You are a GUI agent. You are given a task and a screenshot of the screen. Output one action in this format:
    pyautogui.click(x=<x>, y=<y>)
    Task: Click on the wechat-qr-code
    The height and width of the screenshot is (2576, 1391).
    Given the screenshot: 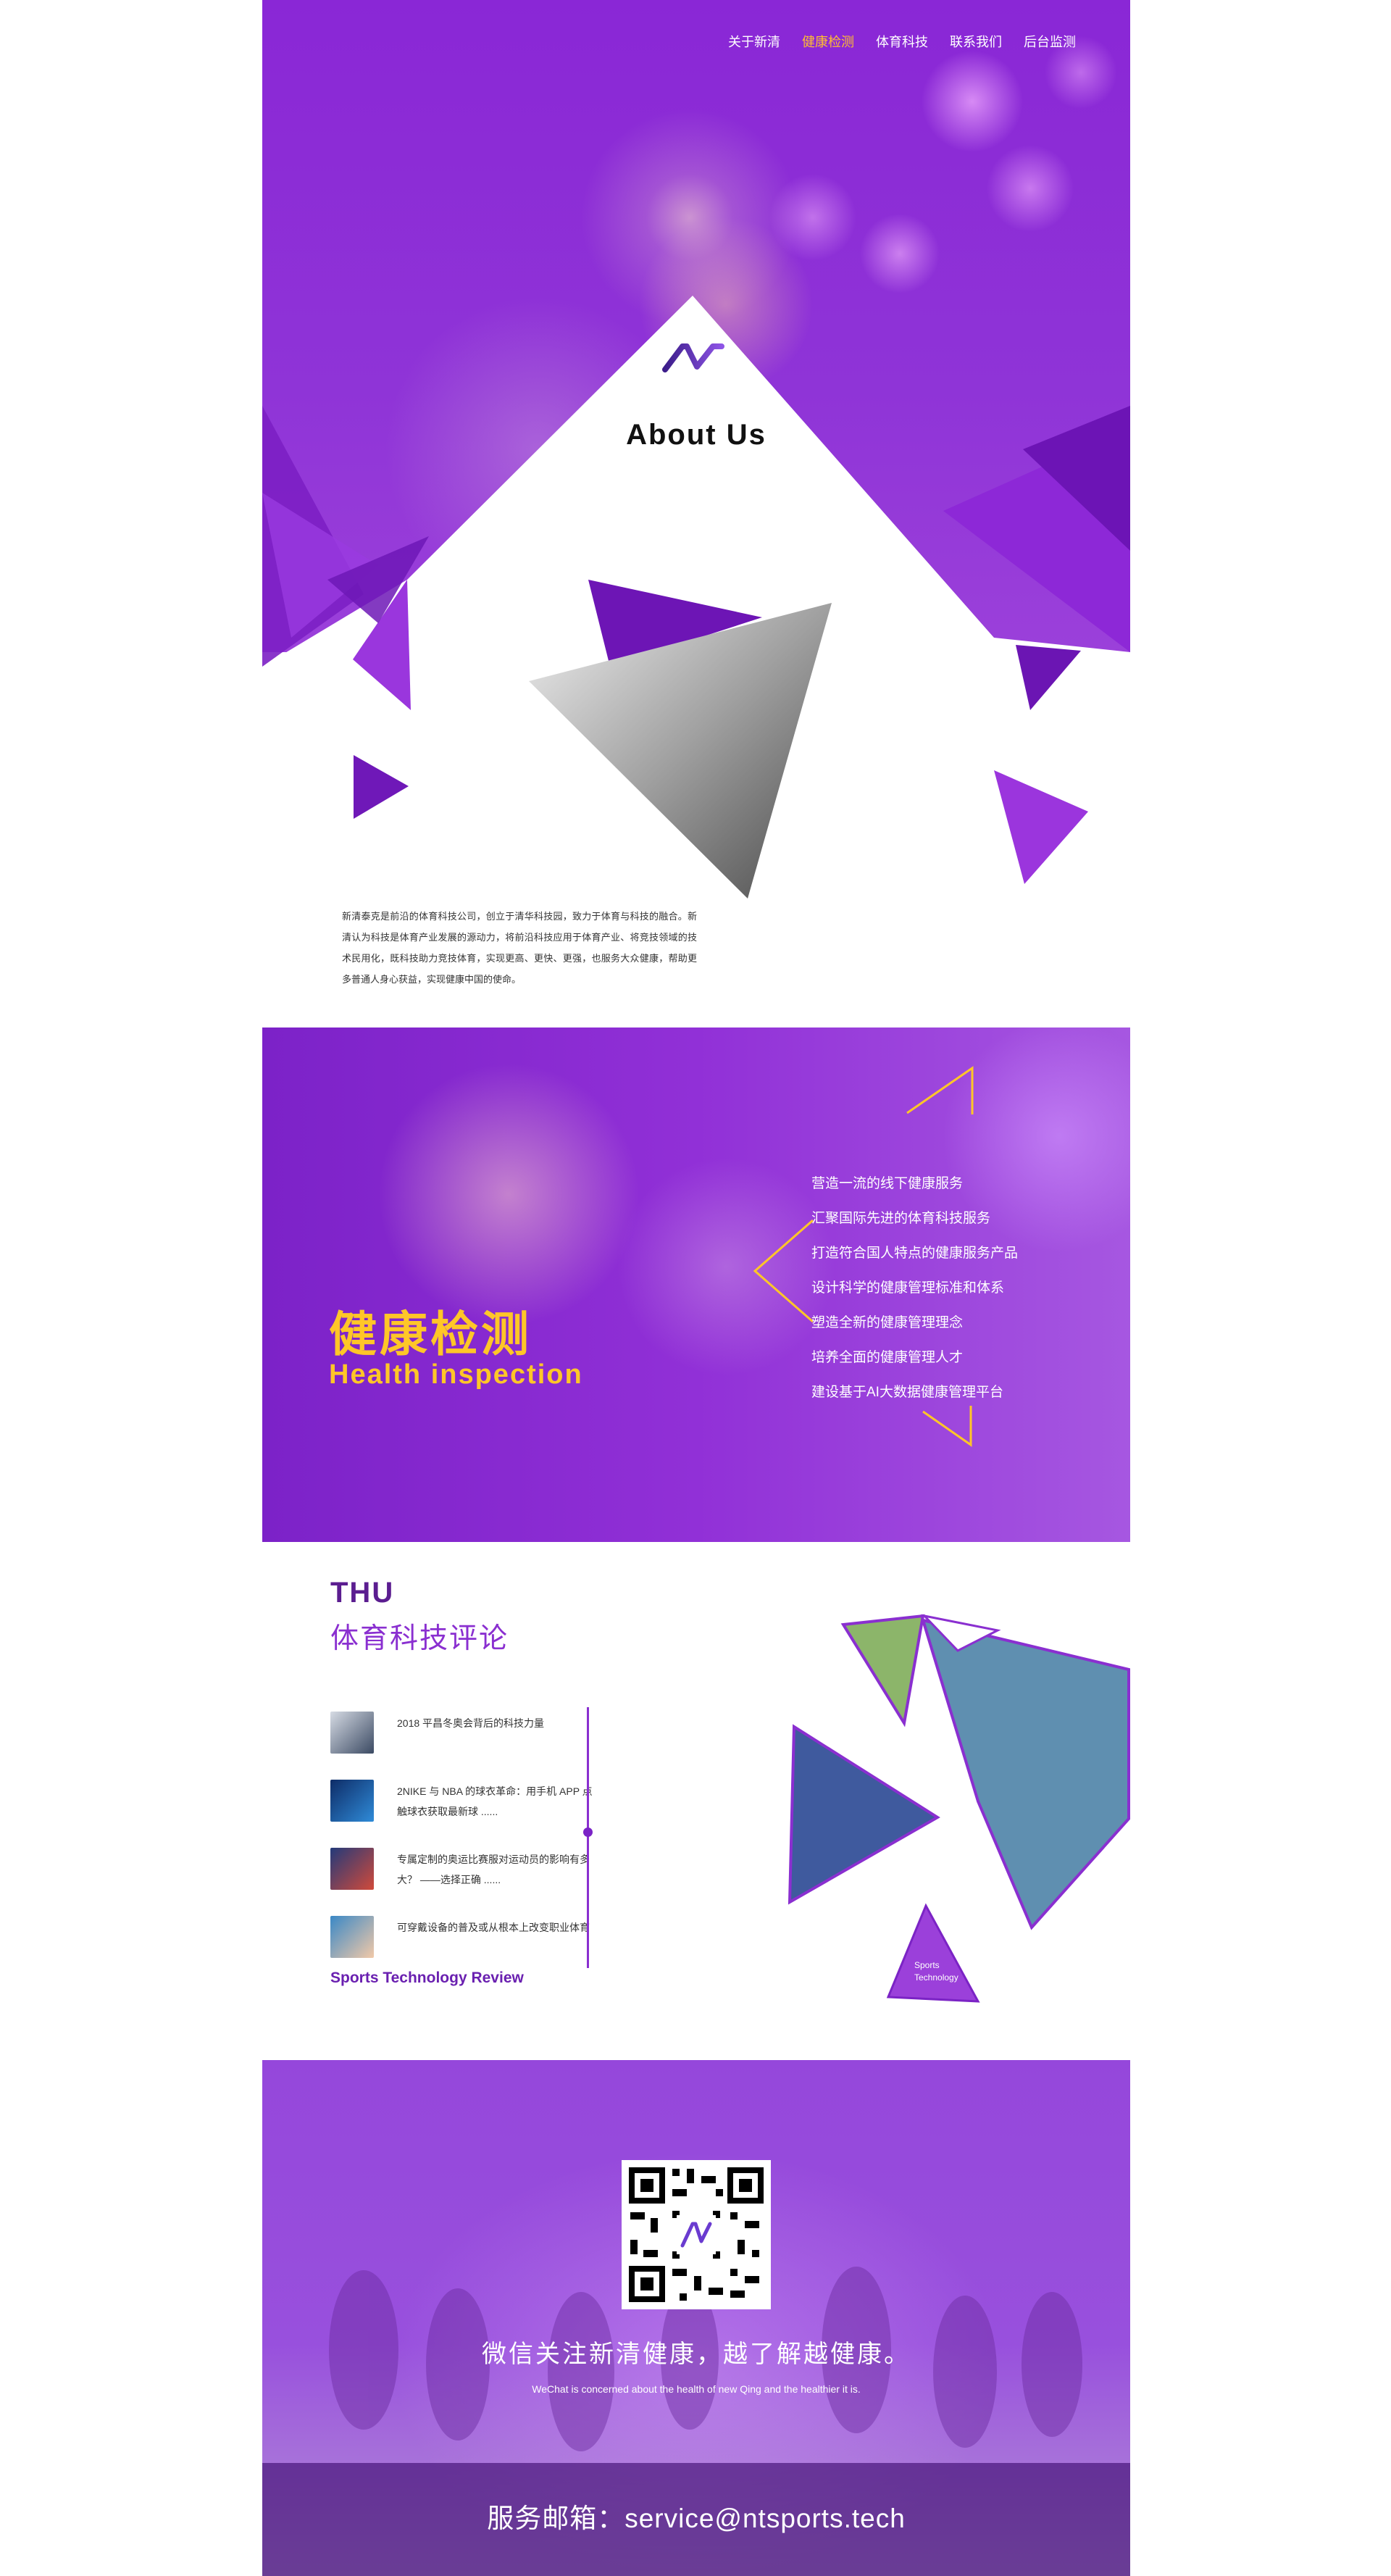 What is the action you would take?
    pyautogui.click(x=696, y=2234)
    